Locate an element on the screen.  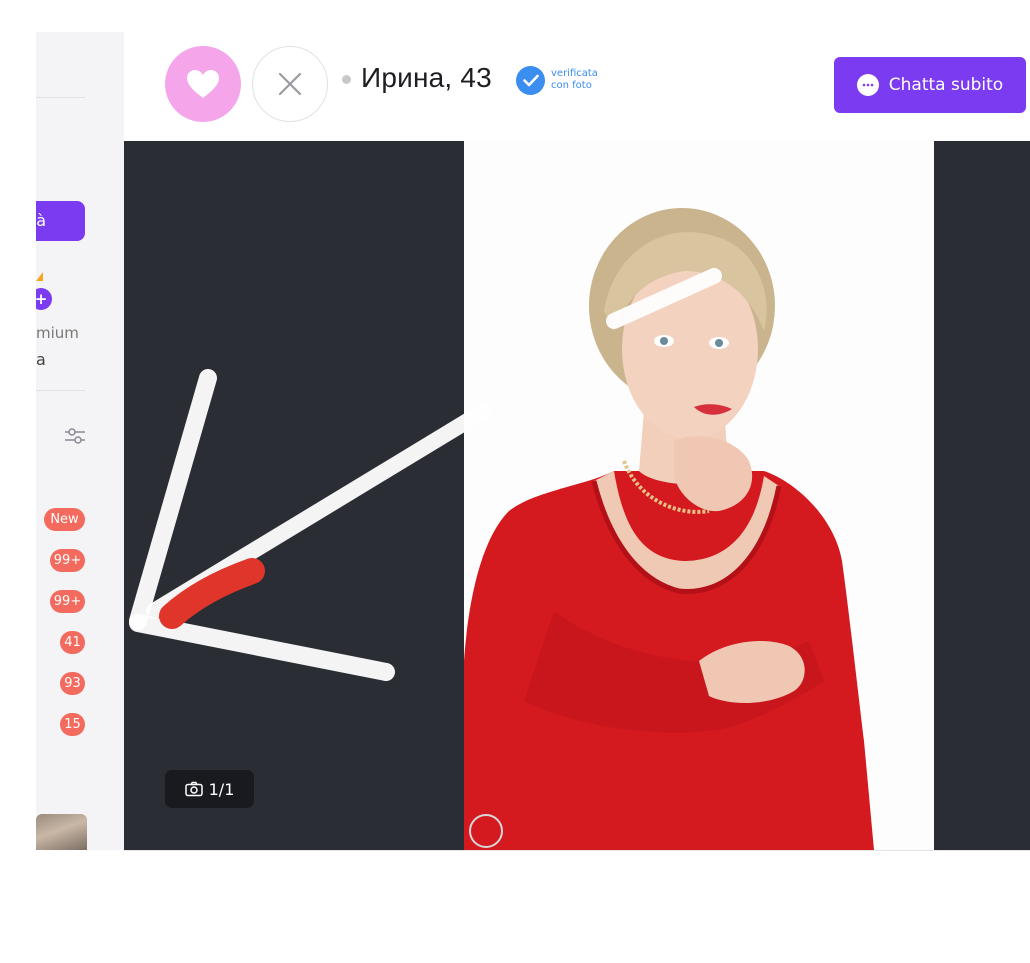
premium-label: mium is located at coordinates (57, 333).